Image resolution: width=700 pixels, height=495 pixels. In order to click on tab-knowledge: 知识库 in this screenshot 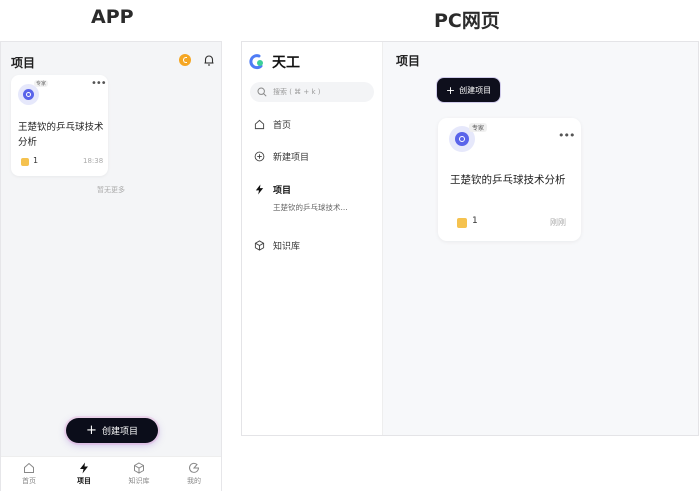, I will do `click(139, 474)`.